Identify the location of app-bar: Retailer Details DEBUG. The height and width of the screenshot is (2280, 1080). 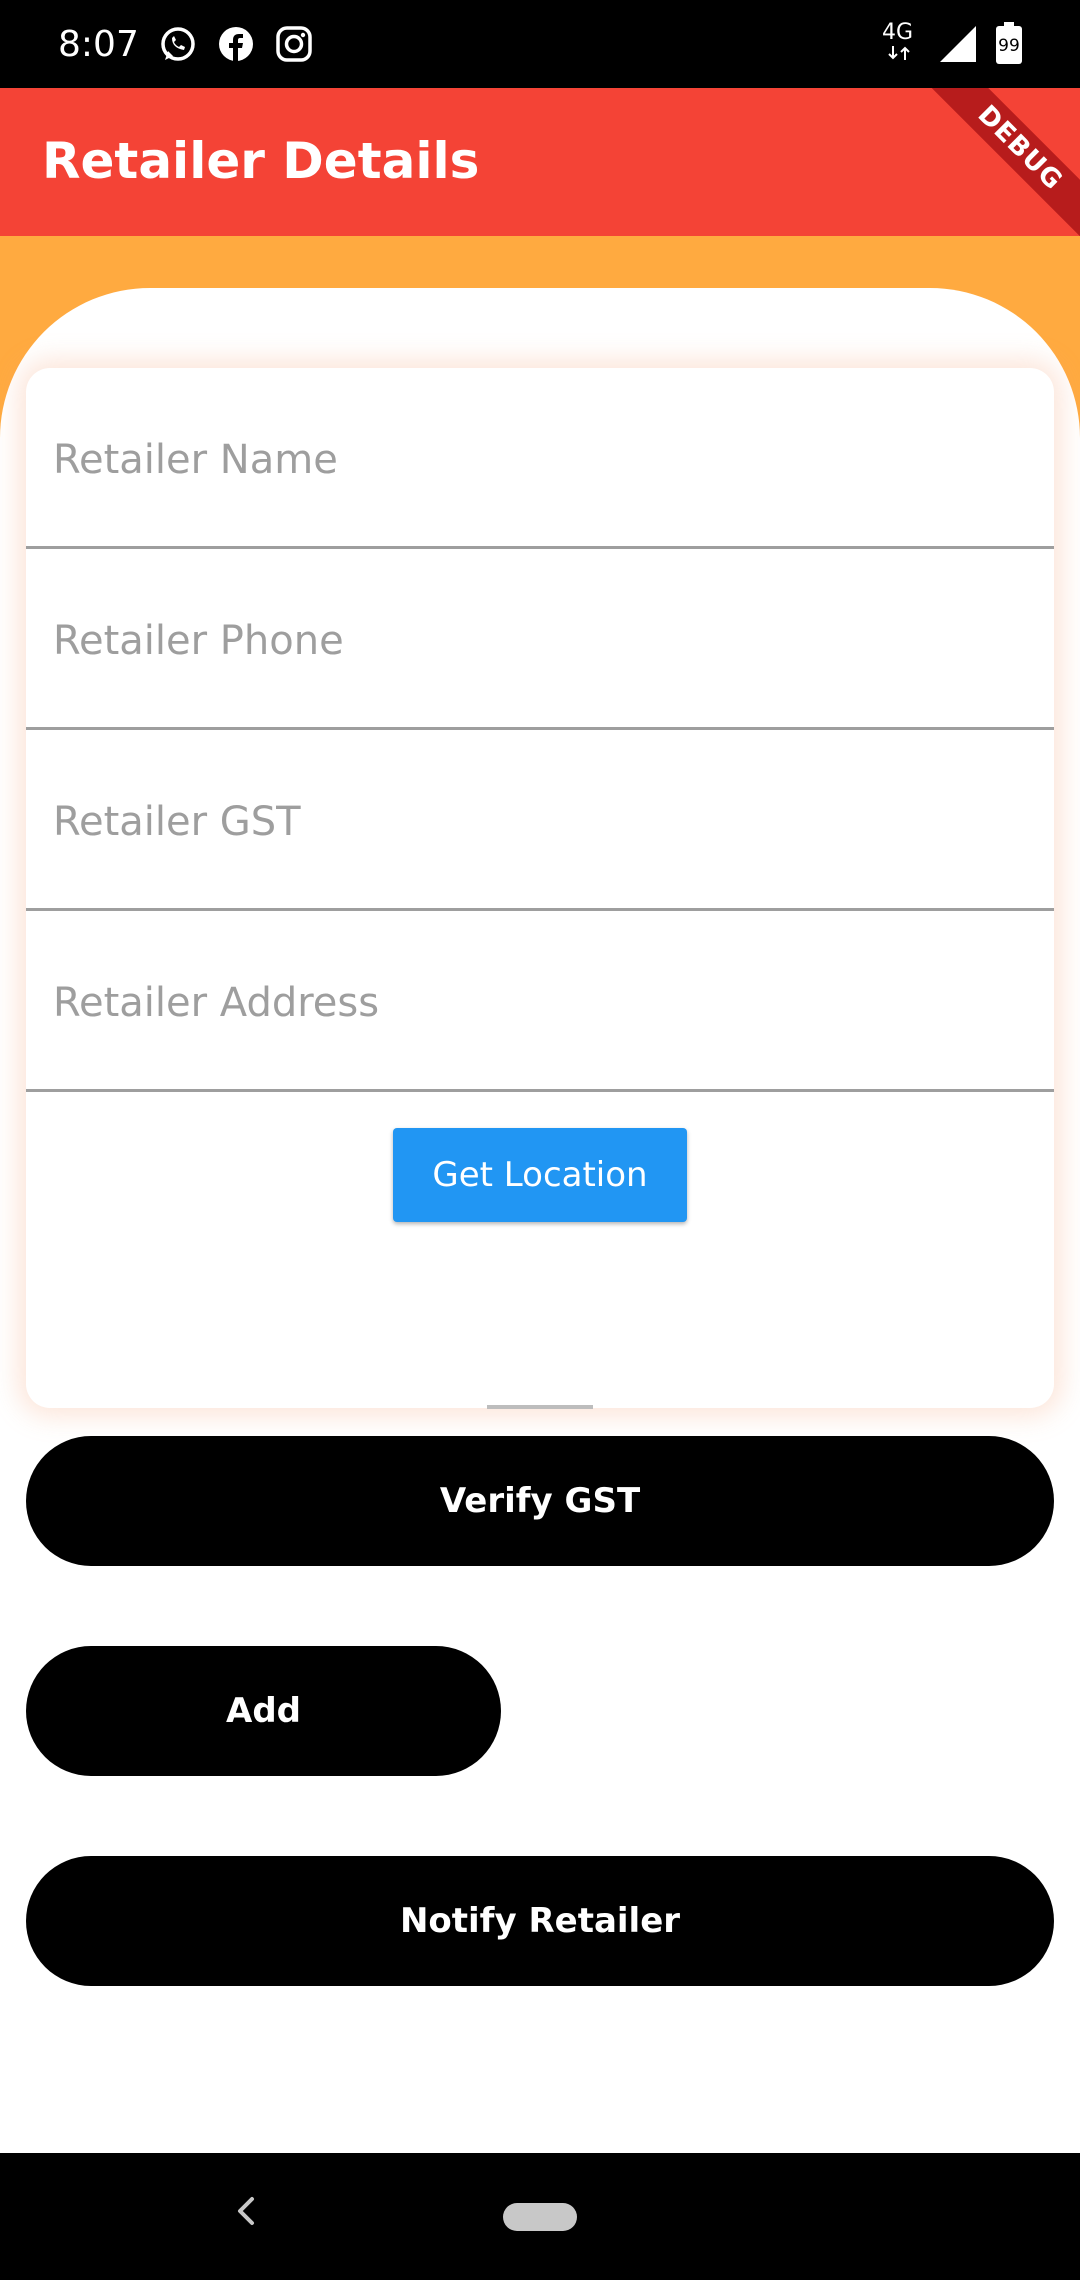
(540, 162).